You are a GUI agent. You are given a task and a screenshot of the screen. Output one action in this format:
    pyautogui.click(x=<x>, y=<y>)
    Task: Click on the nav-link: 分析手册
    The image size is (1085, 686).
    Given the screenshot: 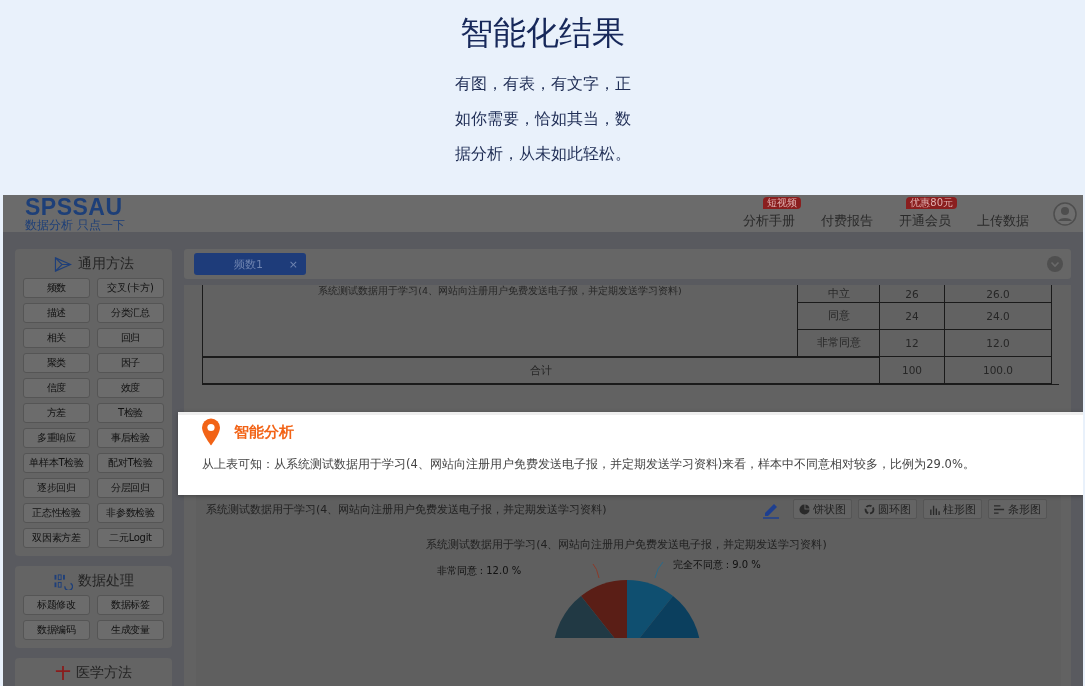 What is the action you would take?
    pyautogui.click(x=769, y=220)
    